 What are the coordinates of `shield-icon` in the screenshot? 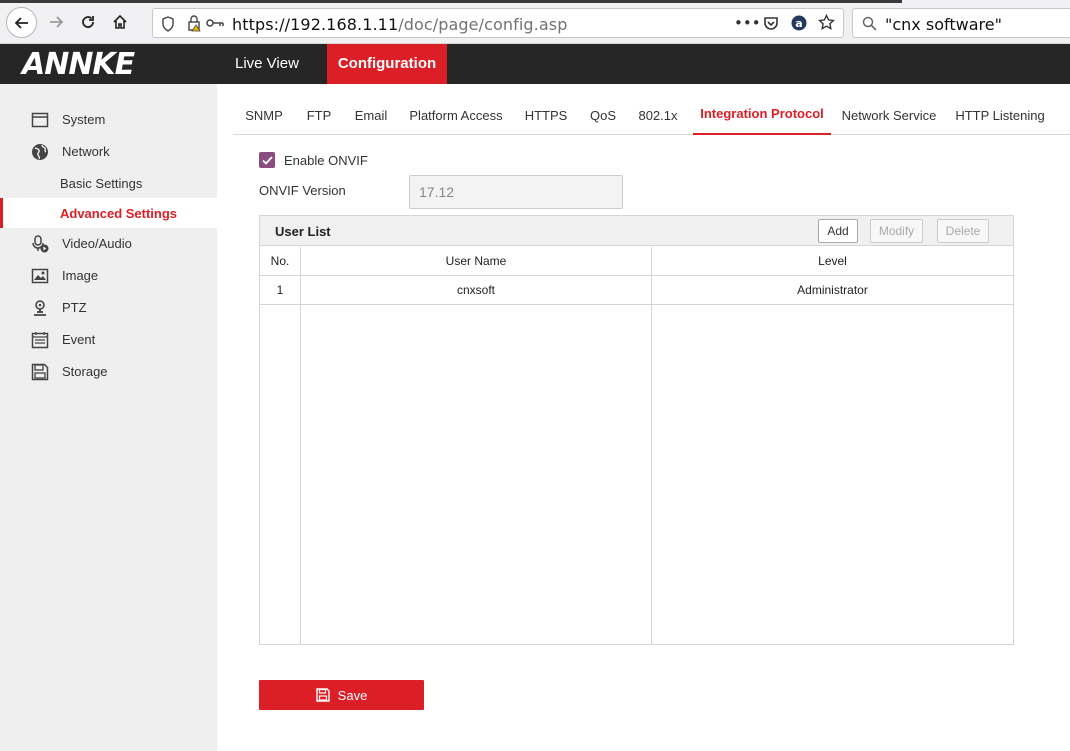 It's located at (168, 24).